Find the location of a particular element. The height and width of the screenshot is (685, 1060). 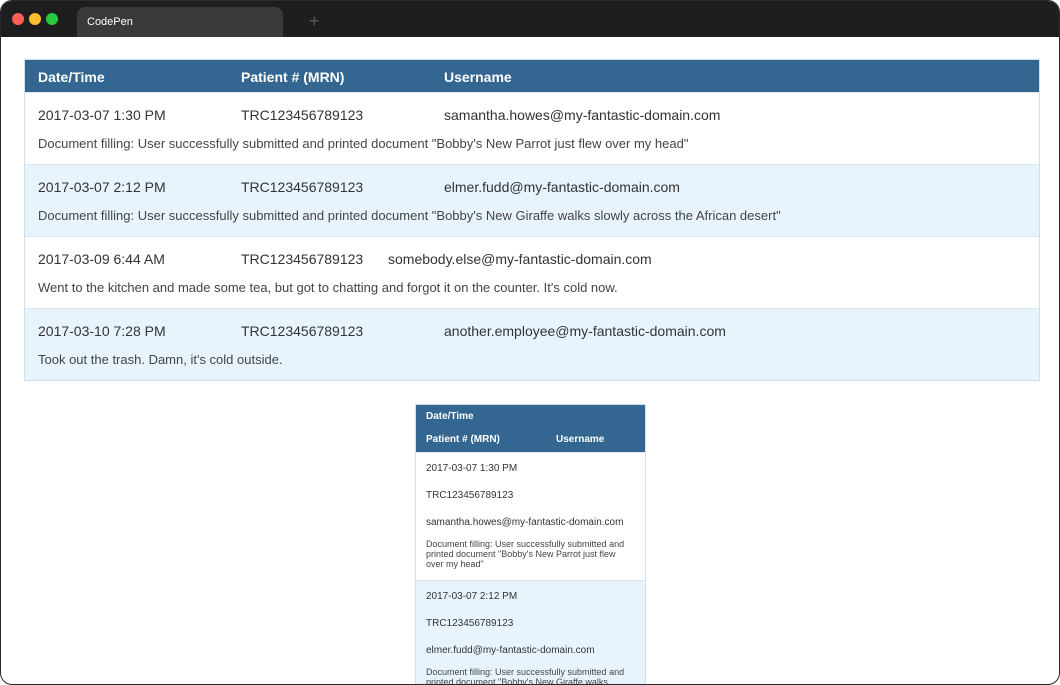

cell-datetime: 2017-03-09 6:44 AM is located at coordinates (101, 259).